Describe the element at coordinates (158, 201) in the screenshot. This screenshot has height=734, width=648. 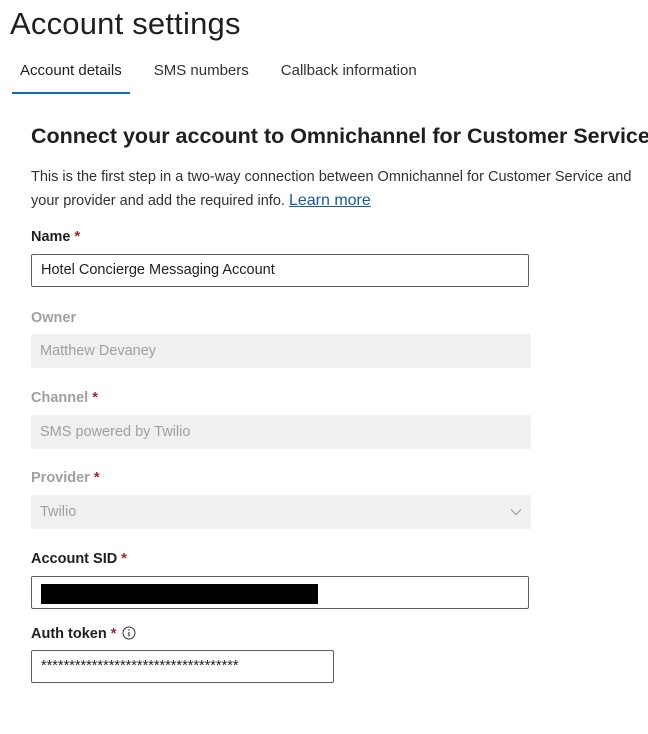
I see `description-text: your provider and add the required info.` at that location.